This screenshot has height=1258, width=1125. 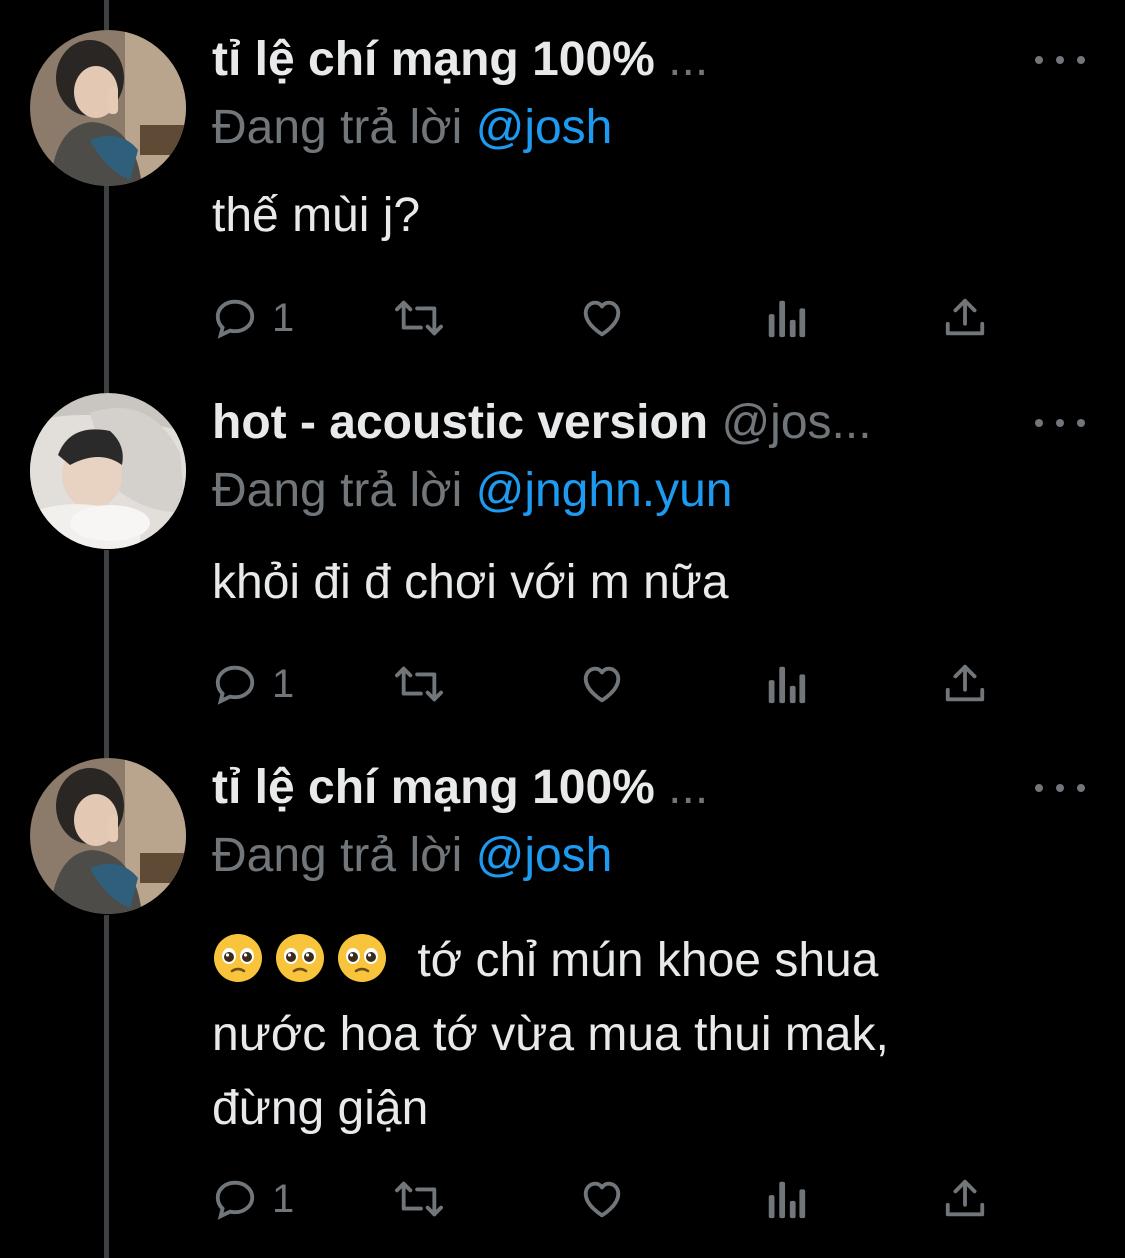 What do you see at coordinates (106, 15) in the screenshot?
I see `thread-line` at bounding box center [106, 15].